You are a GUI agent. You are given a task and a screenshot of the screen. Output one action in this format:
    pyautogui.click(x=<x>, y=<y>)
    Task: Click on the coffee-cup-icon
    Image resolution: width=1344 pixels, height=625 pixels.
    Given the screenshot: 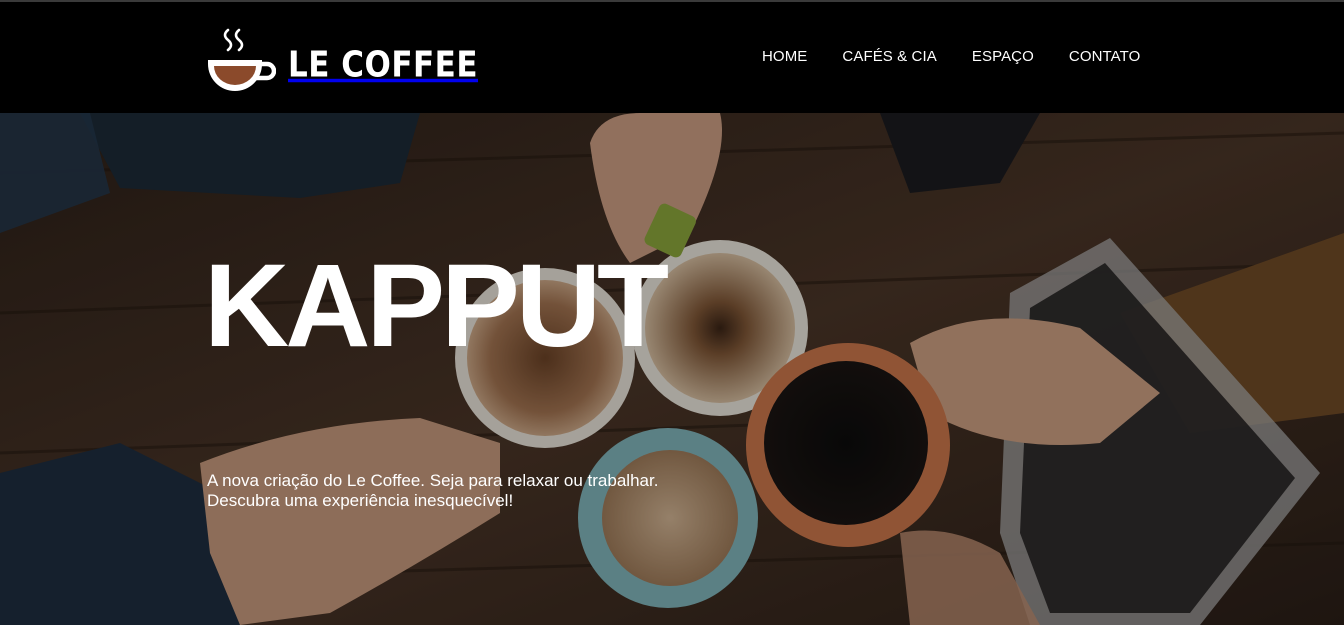 What is the action you would take?
    pyautogui.click(x=242, y=59)
    